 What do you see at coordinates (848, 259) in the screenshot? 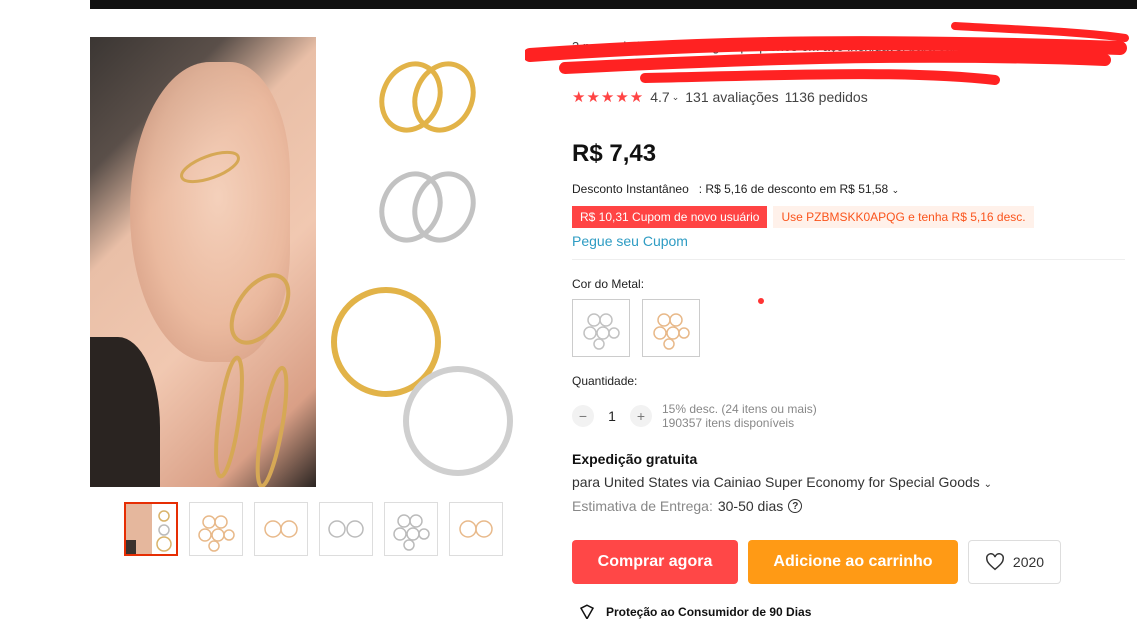
I see `divider` at bounding box center [848, 259].